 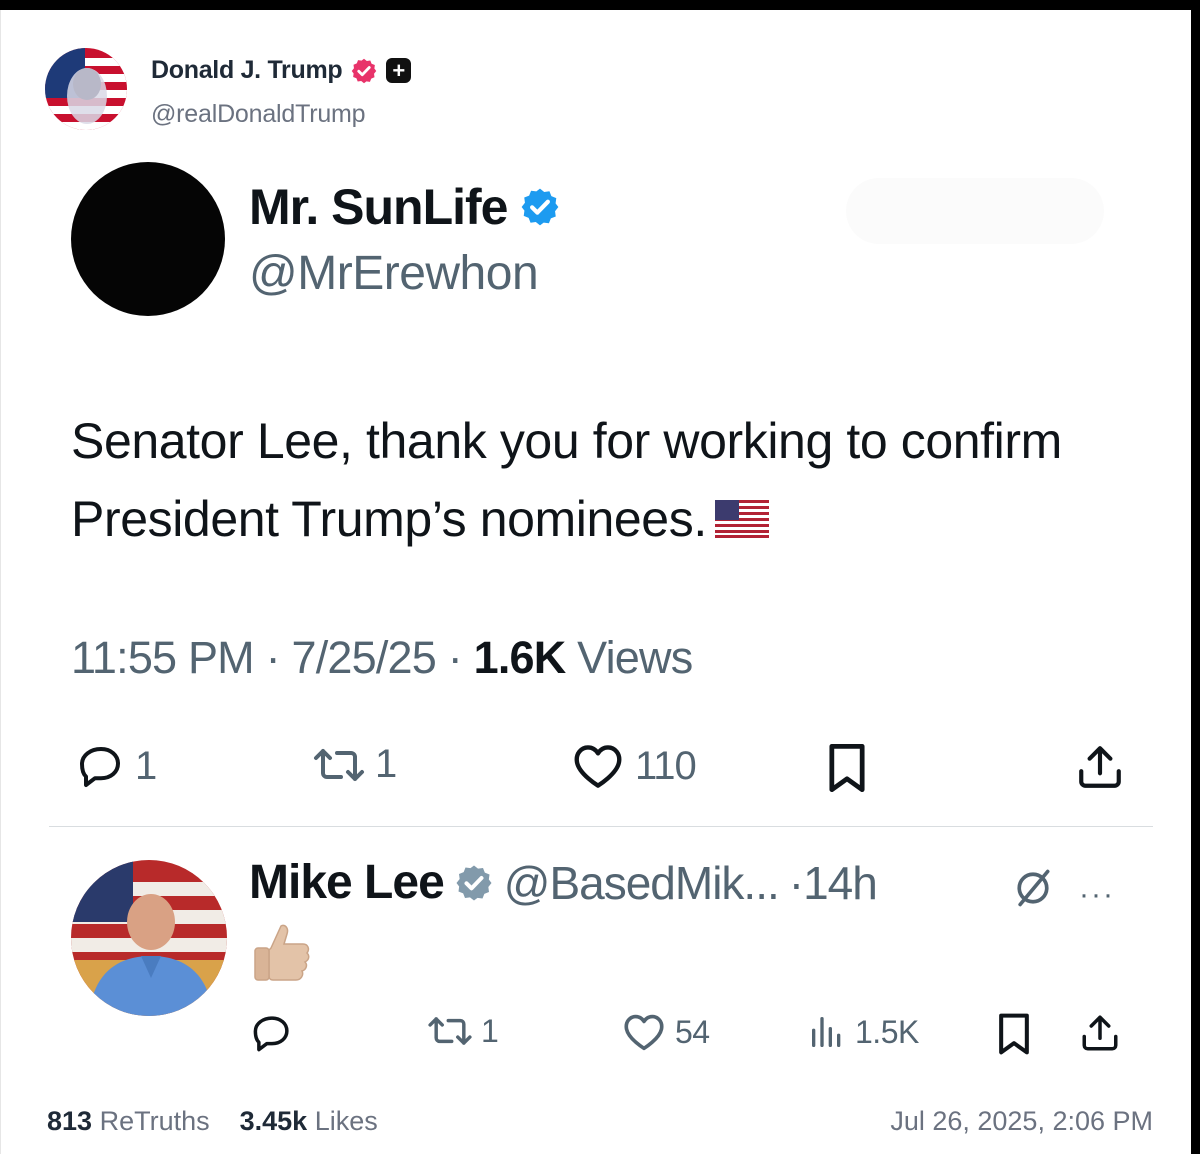 I want to click on thumbs-up-emoji-icon, so click(x=282, y=952).